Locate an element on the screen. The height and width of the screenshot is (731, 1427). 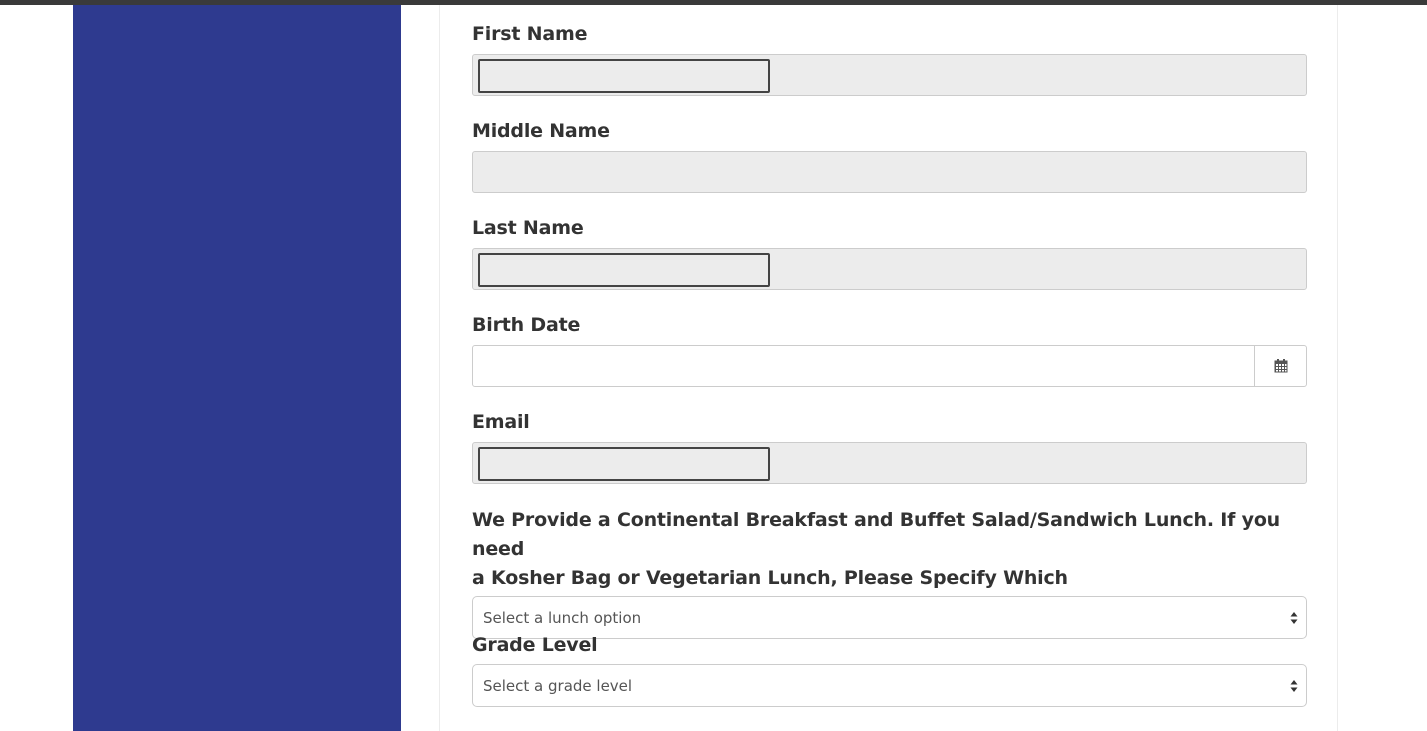
email-group: Email is located at coordinates (889, 446).